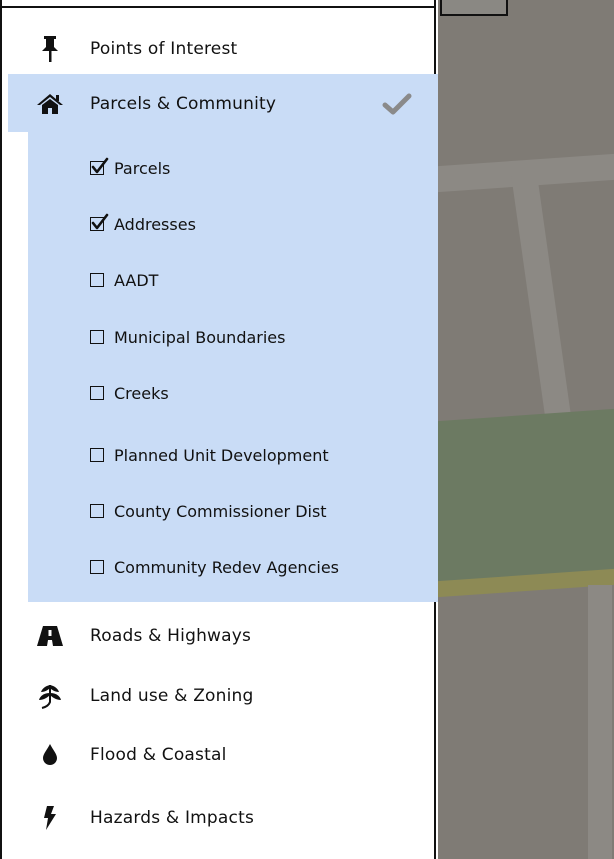 The height and width of the screenshot is (859, 614). What do you see at coordinates (183, 104) in the screenshot?
I see `category-label: Parcels & Community` at bounding box center [183, 104].